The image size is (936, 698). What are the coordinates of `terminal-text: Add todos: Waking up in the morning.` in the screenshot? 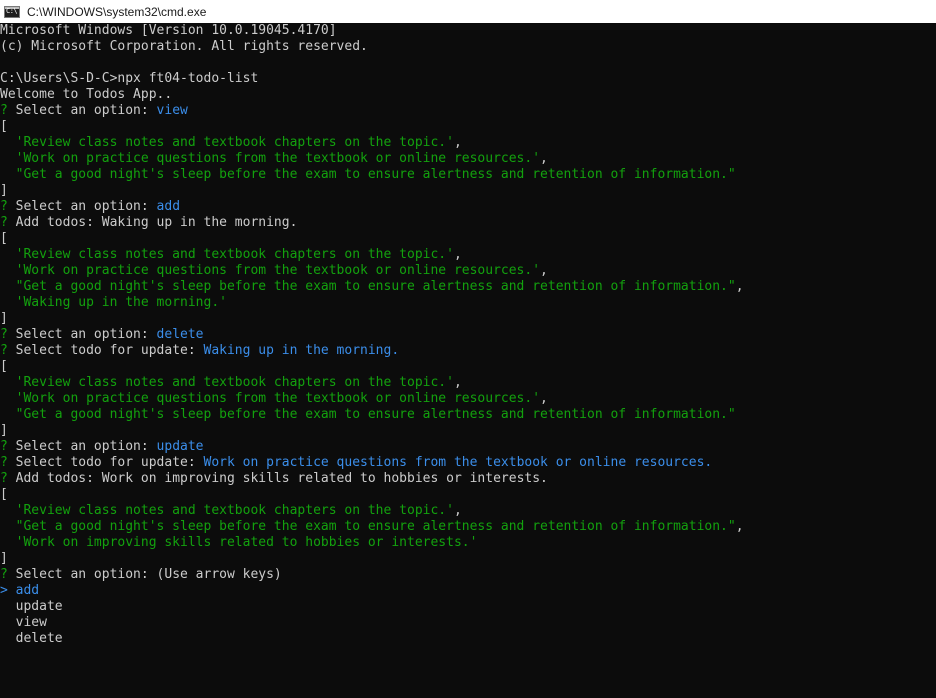 It's located at (156, 222).